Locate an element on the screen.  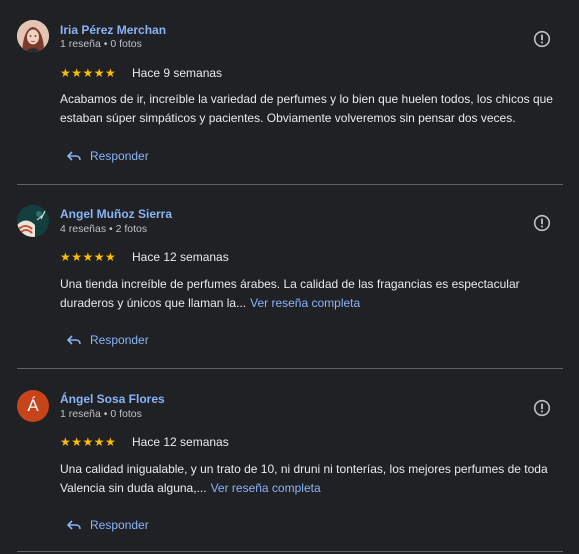
avatar-letter: Á is located at coordinates (33, 405).